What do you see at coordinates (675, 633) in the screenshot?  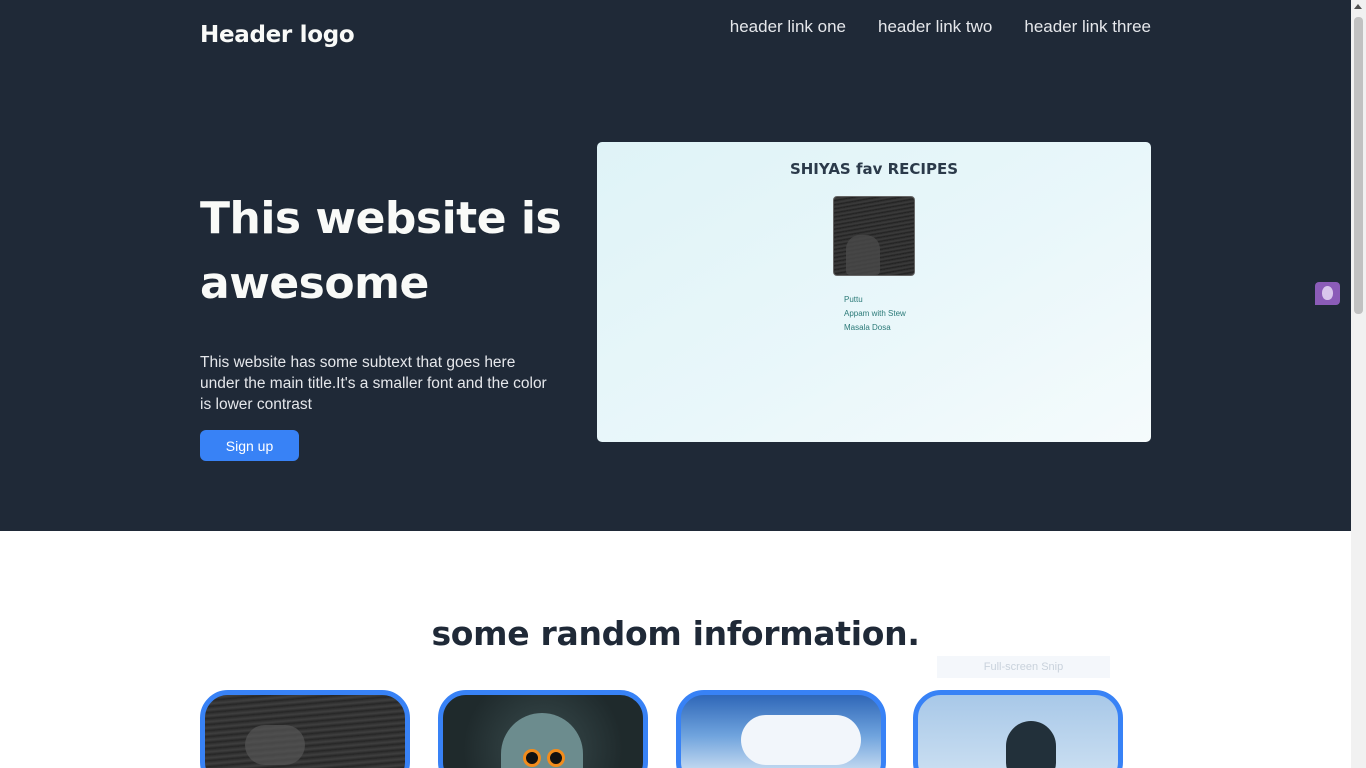 I see `info-section-title: some random information.` at bounding box center [675, 633].